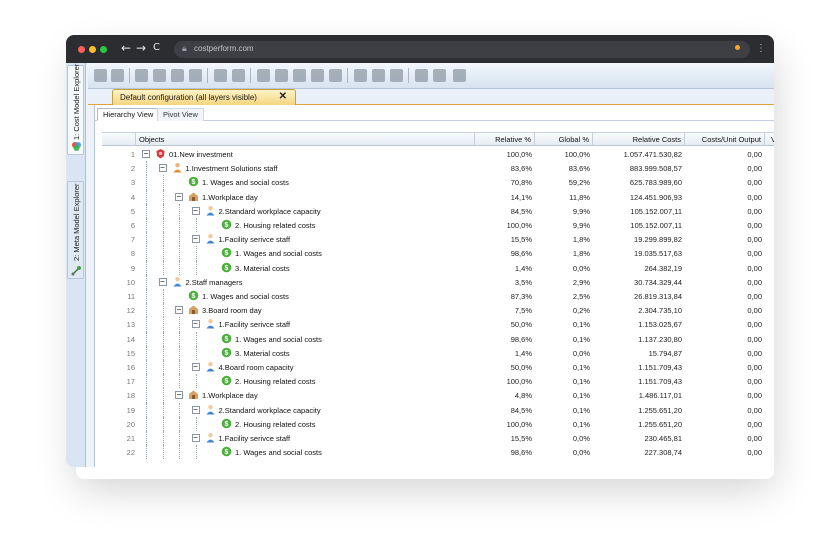 Image resolution: width=840 pixels, height=533 pixels. What do you see at coordinates (317, 75) in the screenshot?
I see `outdent-icon` at bounding box center [317, 75].